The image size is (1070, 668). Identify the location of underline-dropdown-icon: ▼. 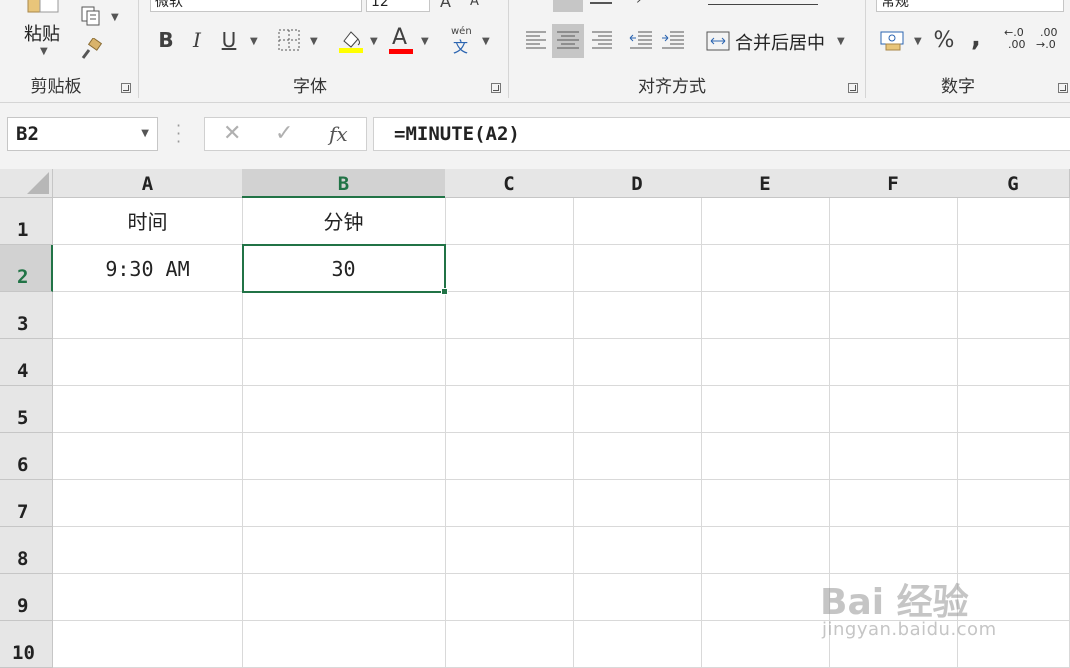
(254, 41).